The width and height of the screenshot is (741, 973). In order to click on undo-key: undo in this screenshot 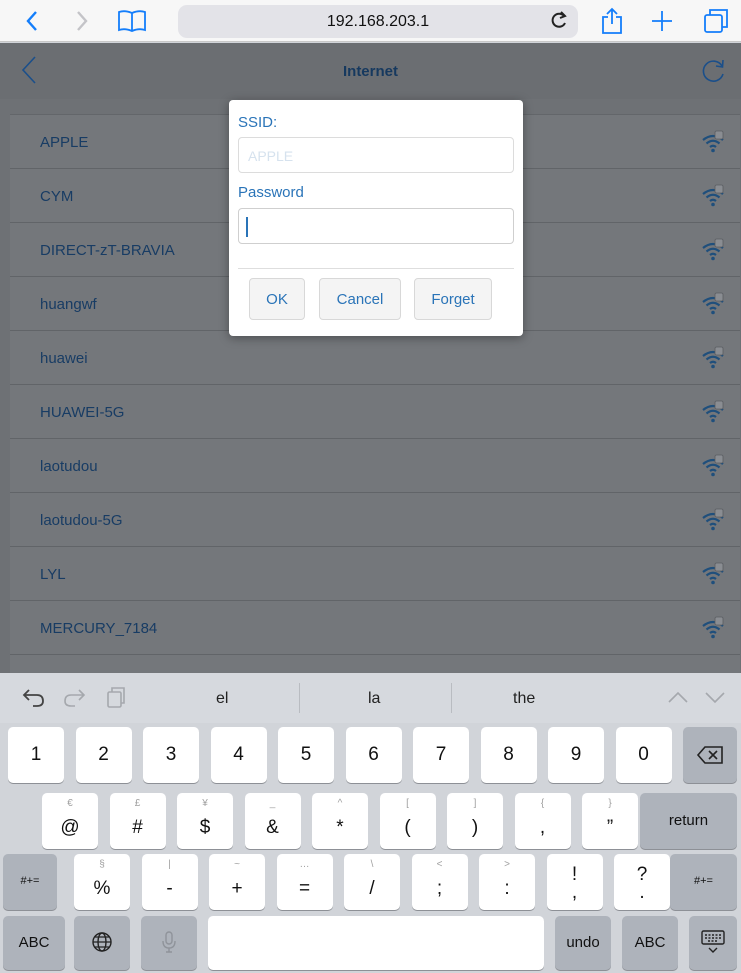, I will do `click(583, 943)`.